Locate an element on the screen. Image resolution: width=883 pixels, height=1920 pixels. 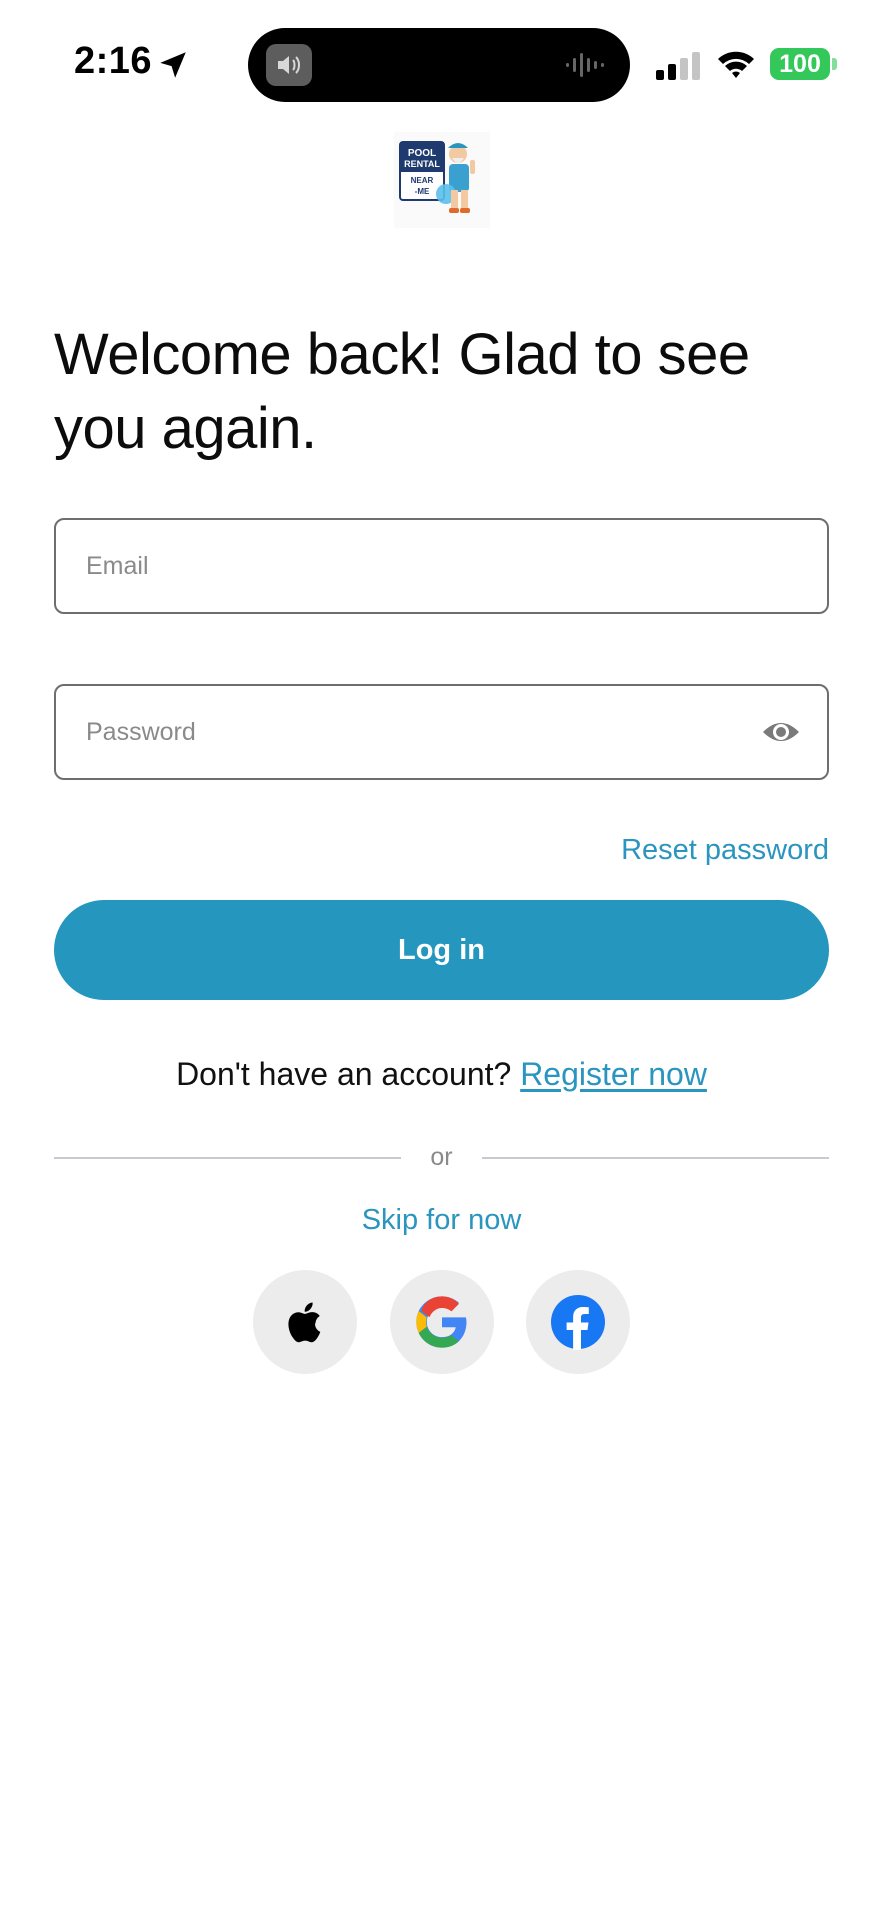
divider-or-label: or is located at coordinates (441, 1157).